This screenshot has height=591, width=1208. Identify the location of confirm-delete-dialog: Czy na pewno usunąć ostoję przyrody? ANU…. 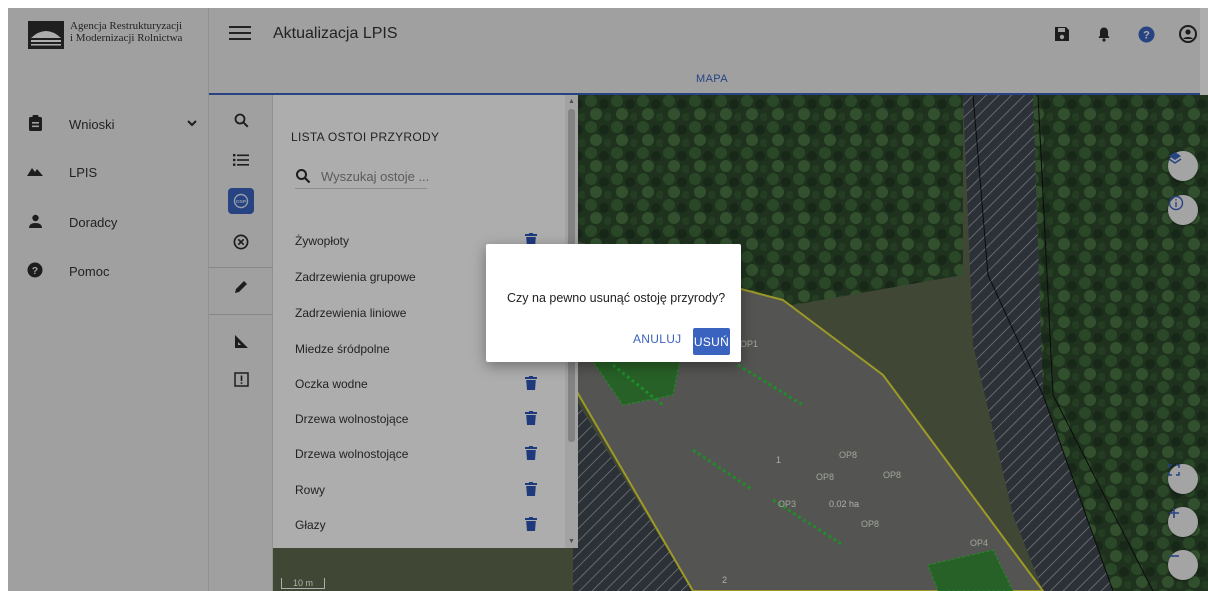
(613, 303).